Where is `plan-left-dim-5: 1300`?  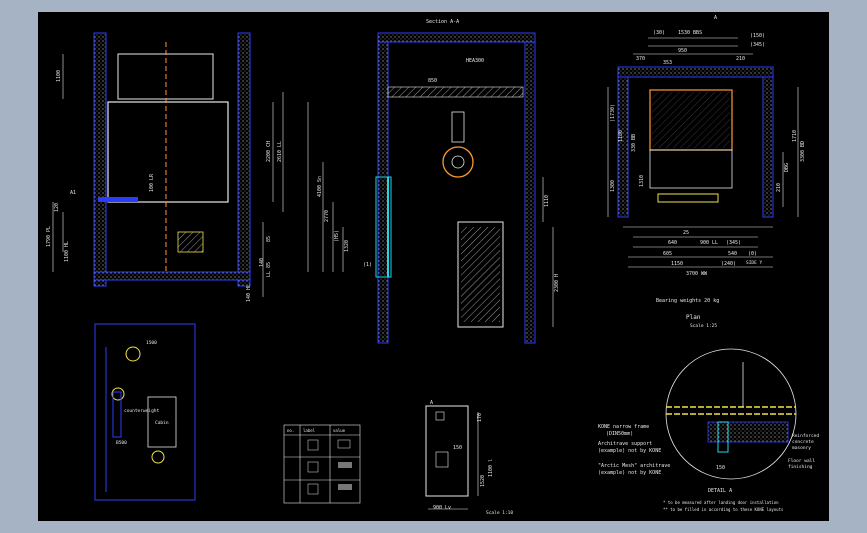 plan-left-dim-5: 1300 is located at coordinates (613, 186).